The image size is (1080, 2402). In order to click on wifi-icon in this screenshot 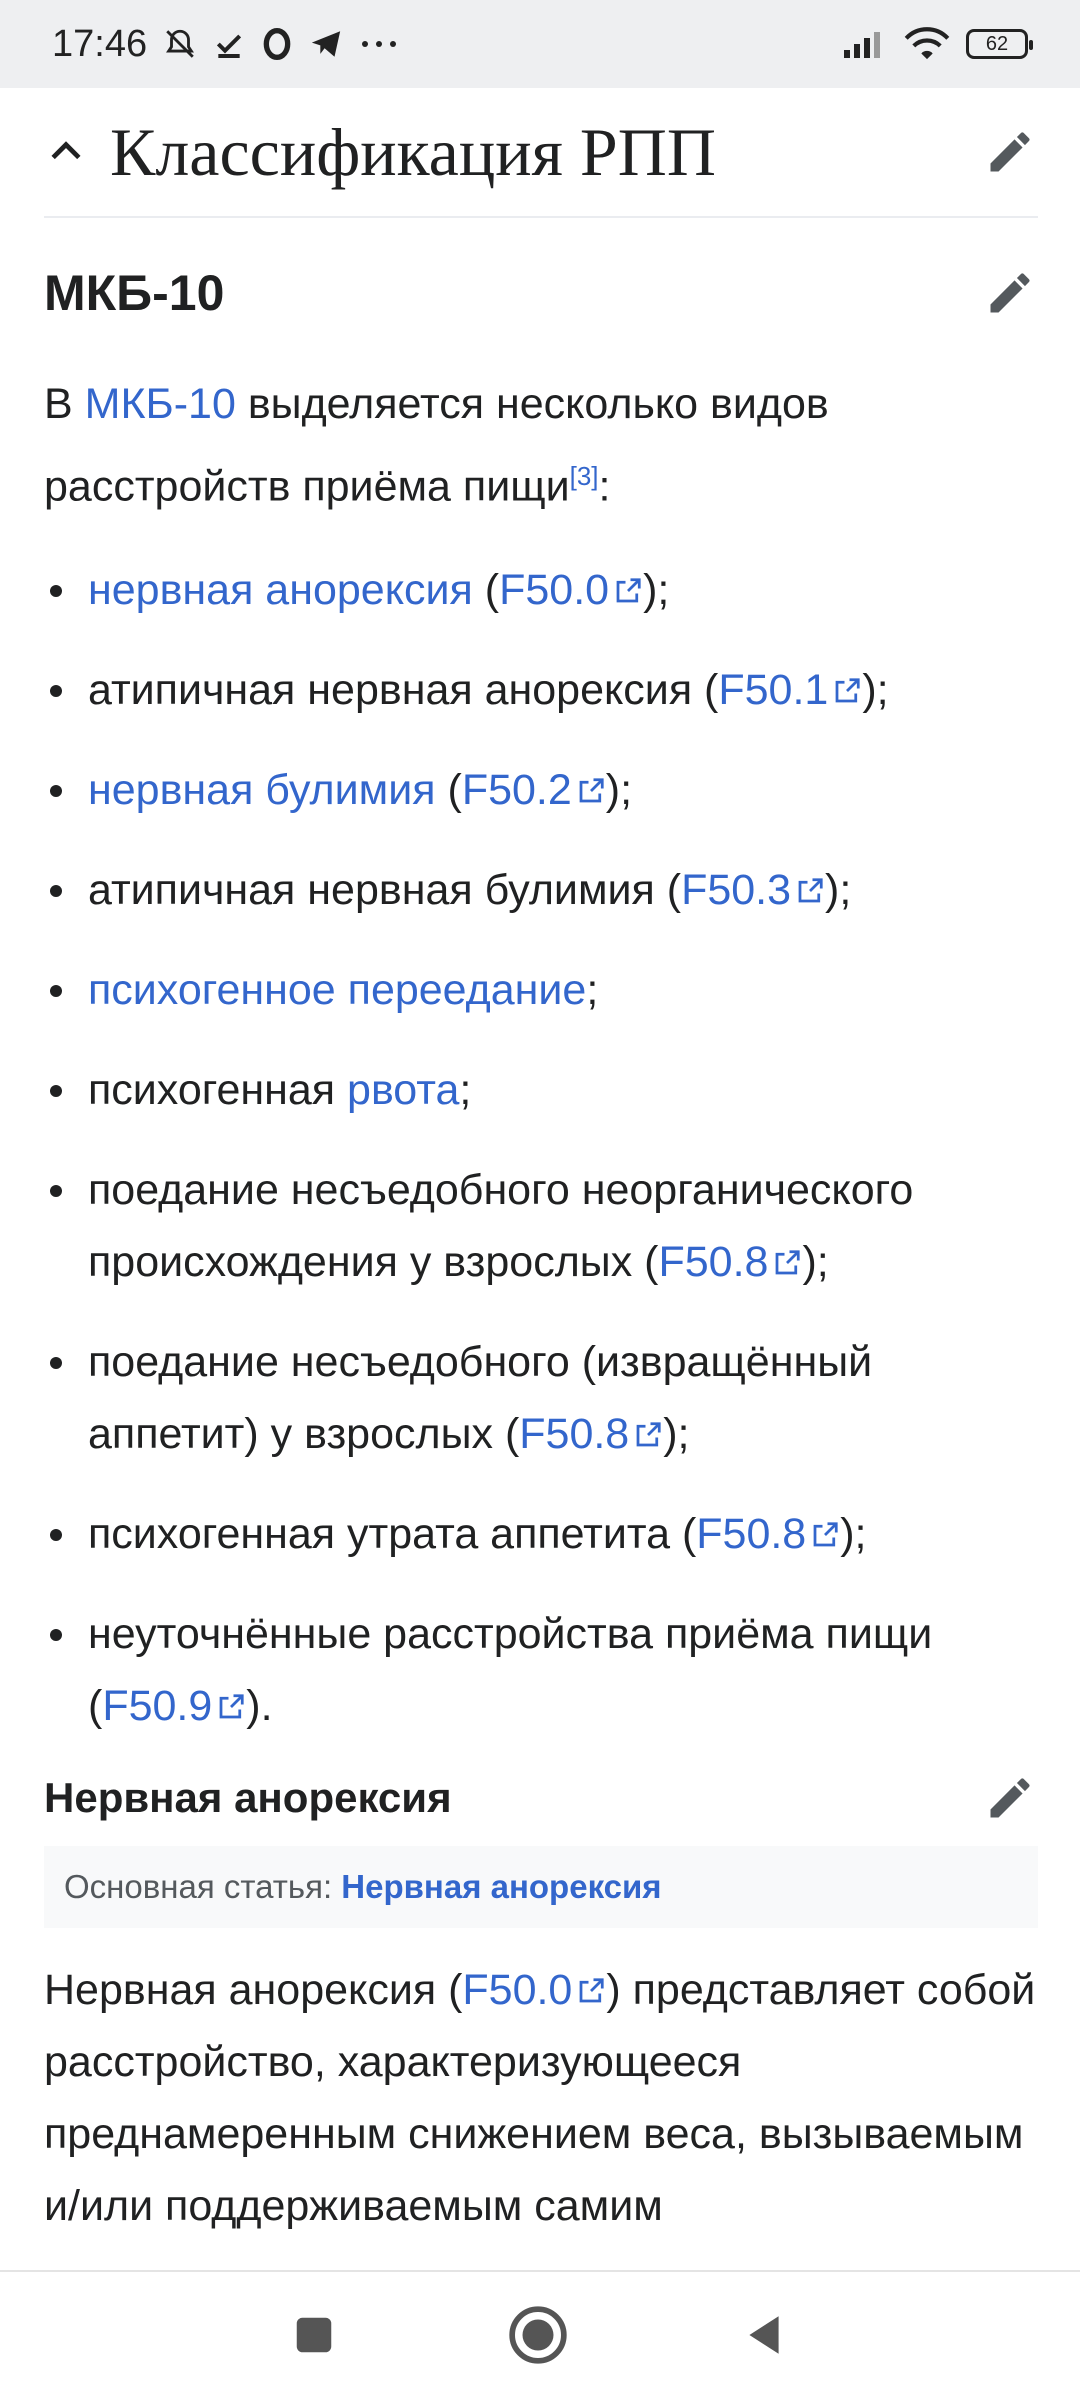, I will do `click(927, 44)`.